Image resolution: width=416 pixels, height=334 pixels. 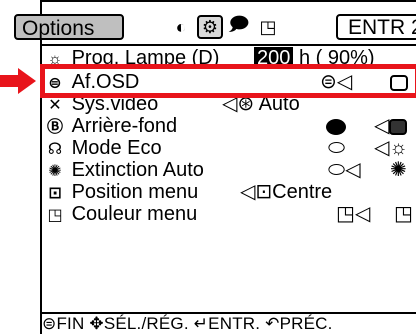 What do you see at coordinates (353, 214) in the screenshot?
I see `menu-color-option-a-icon: ◳◁` at bounding box center [353, 214].